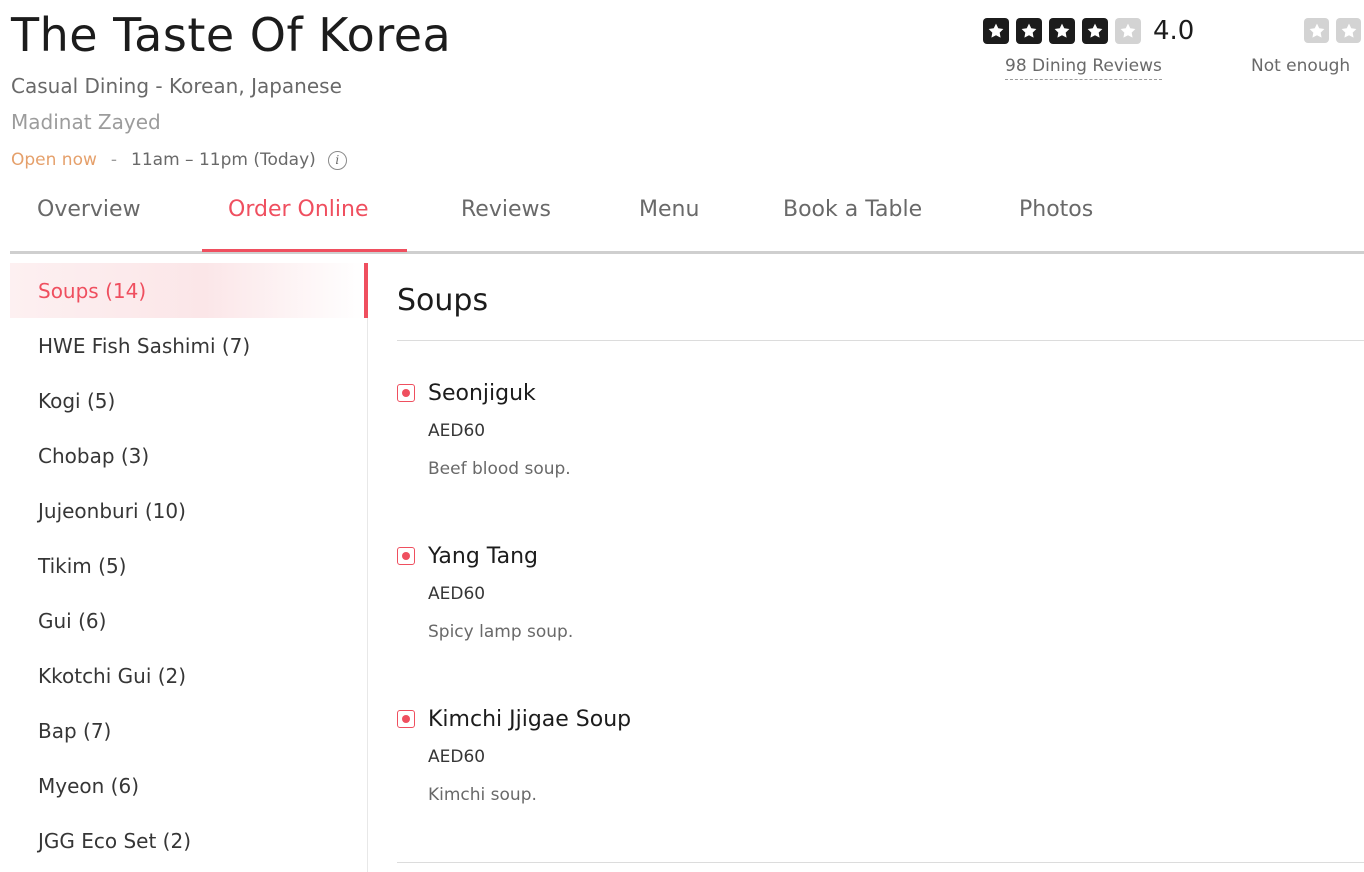 This screenshot has width=1364, height=872. Describe the element at coordinates (1083, 68) in the screenshot. I see `dining-reviews-link: 98 Dining Reviews` at that location.